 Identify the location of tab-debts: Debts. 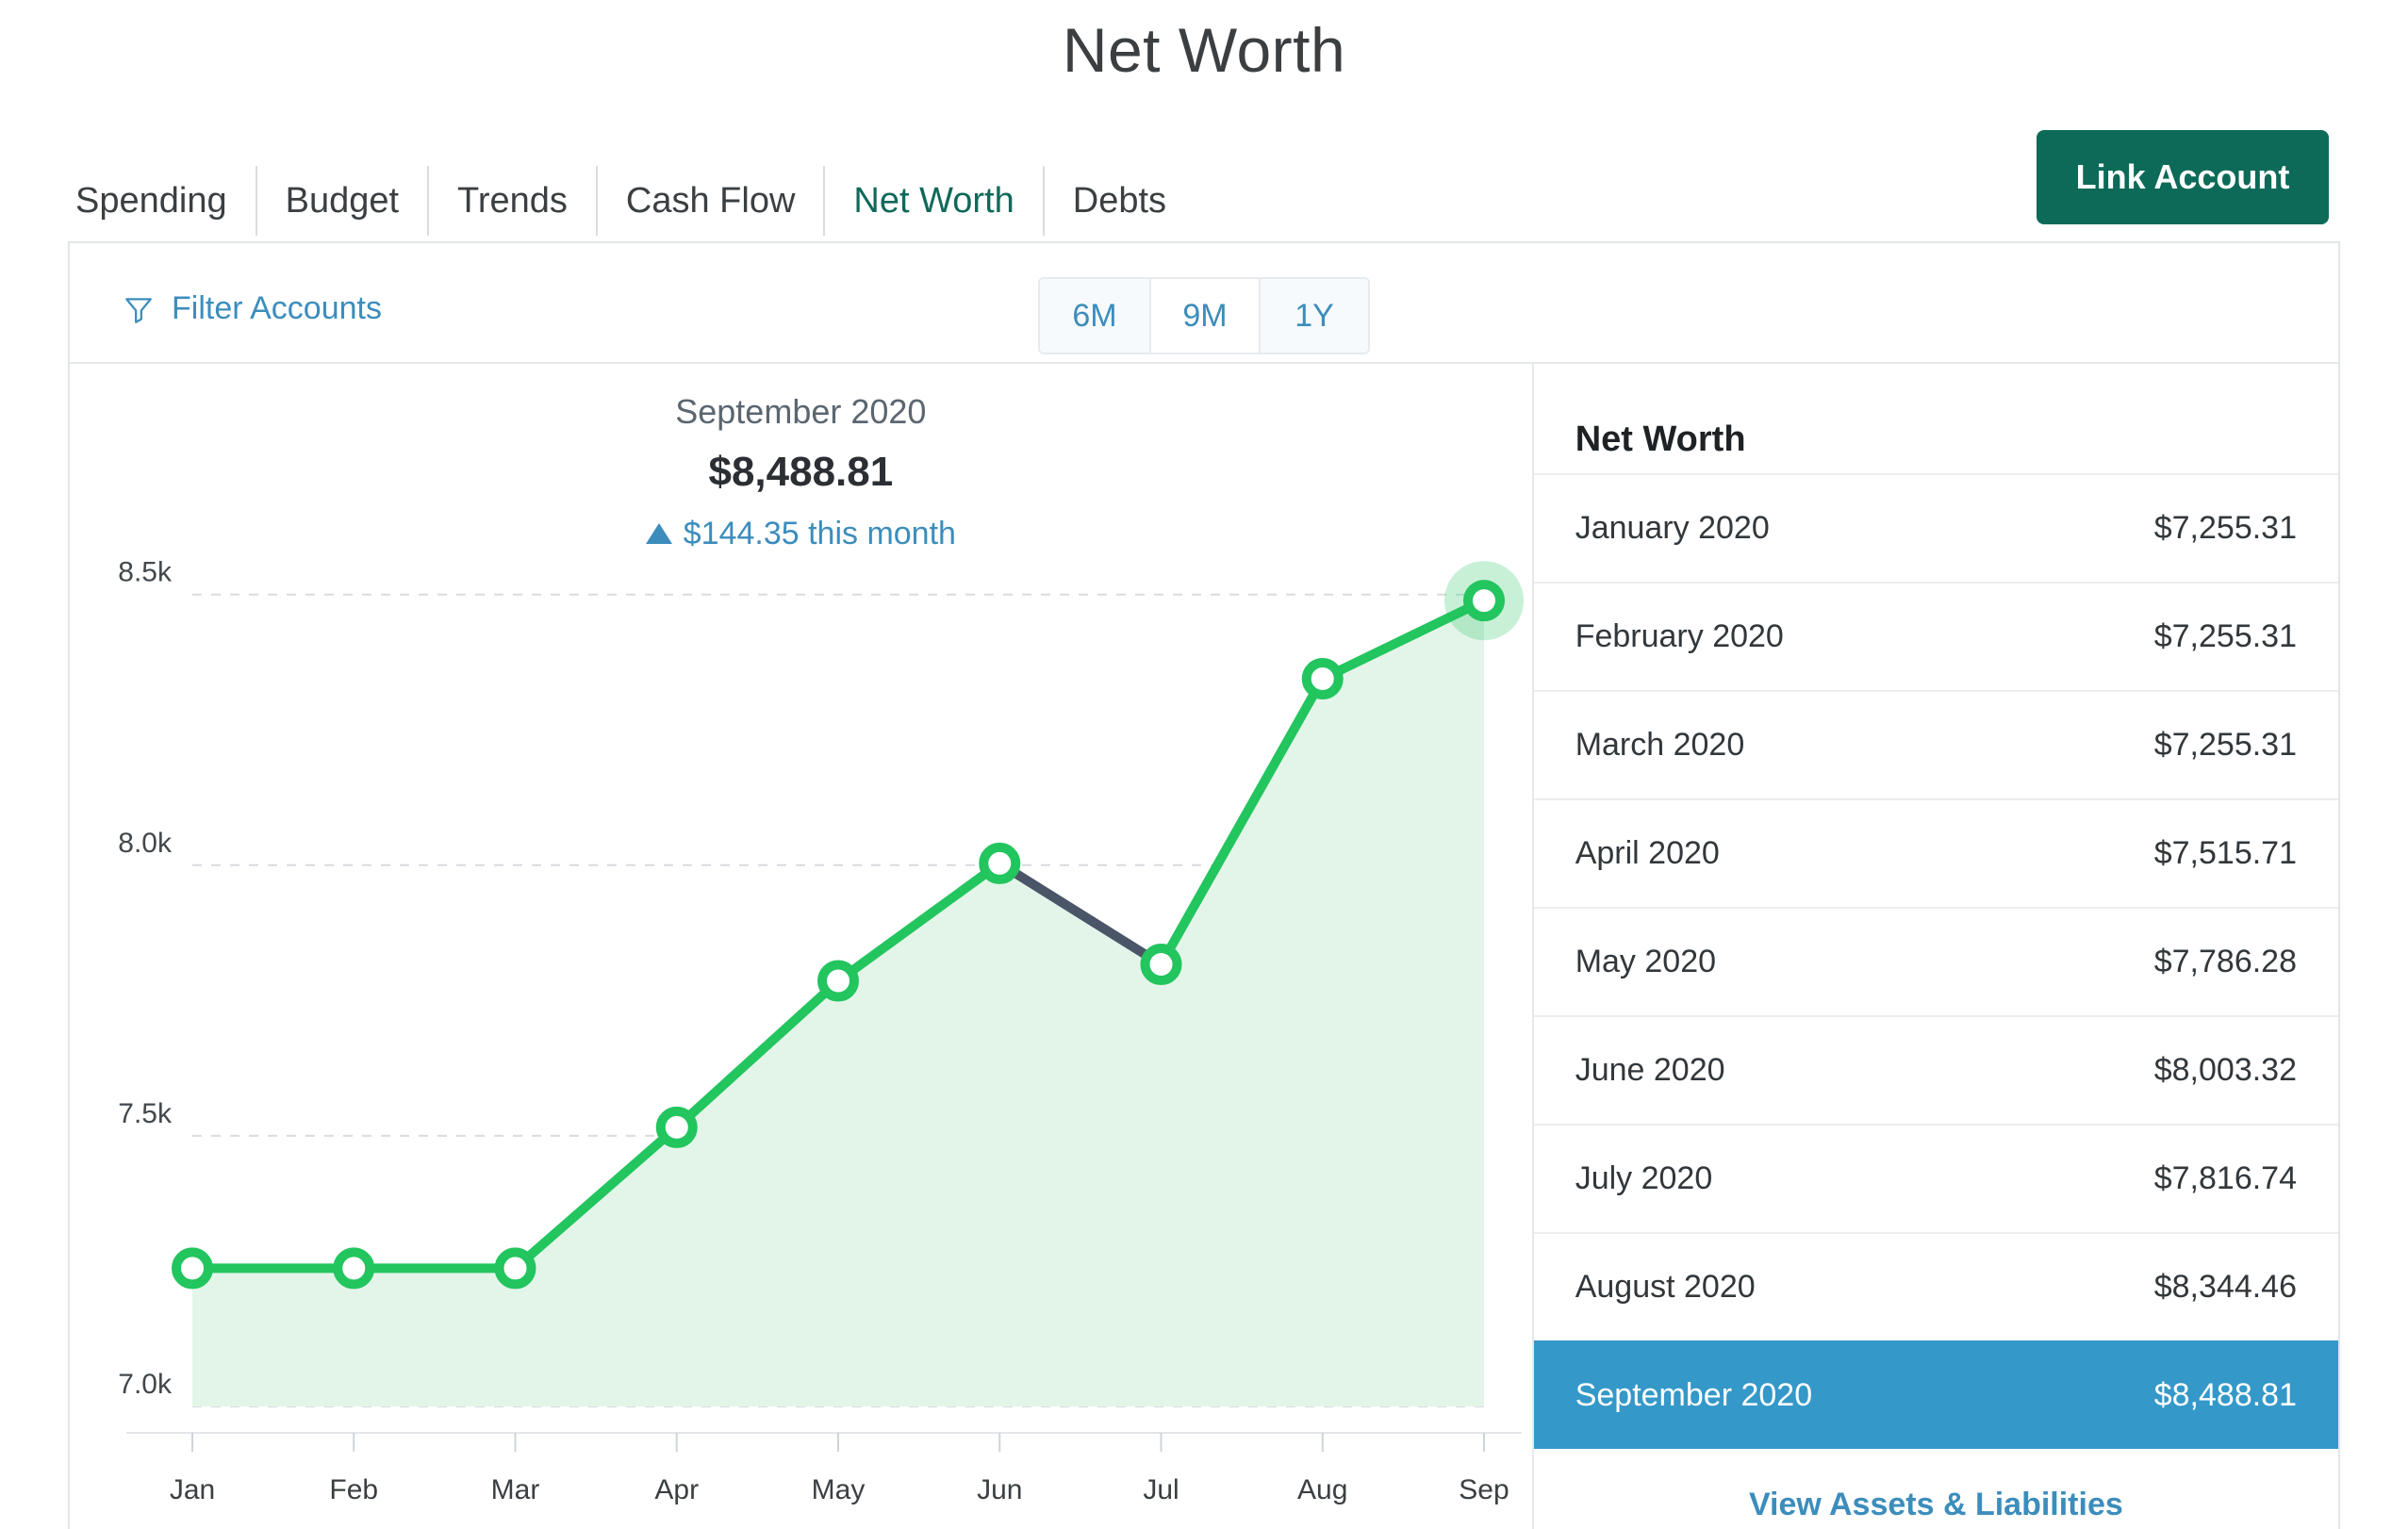
(1118, 201).